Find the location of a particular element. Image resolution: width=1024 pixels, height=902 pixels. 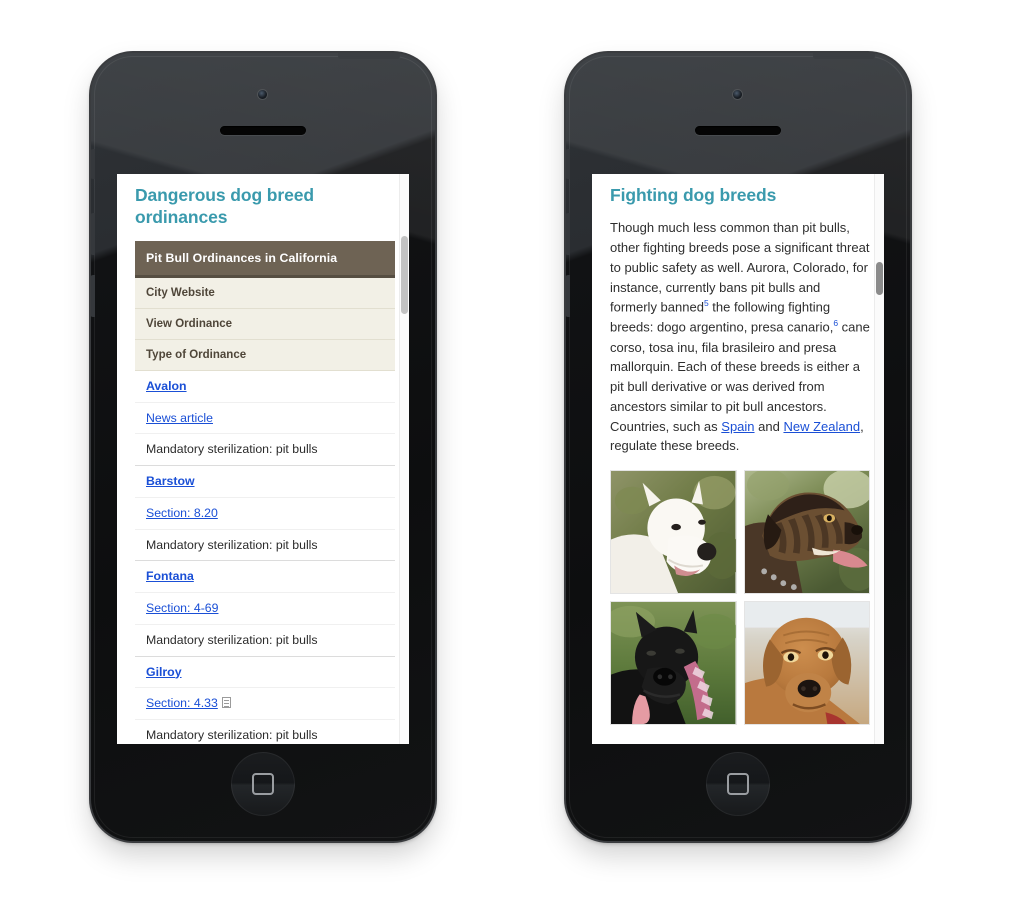

table-row: Section: 4.33 is located at coordinates (265, 704).